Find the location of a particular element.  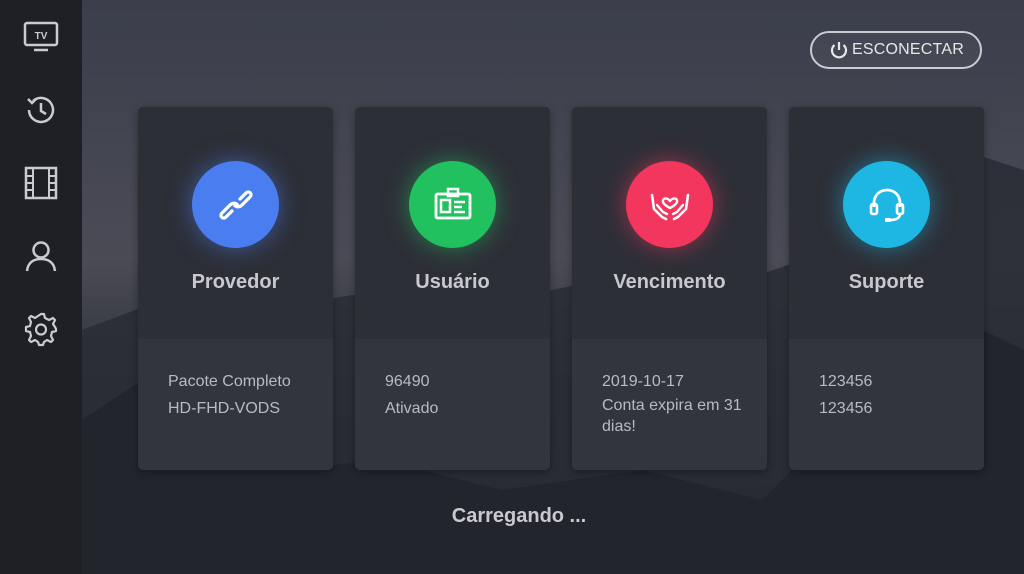

card-title: Suporte is located at coordinates (886, 282).